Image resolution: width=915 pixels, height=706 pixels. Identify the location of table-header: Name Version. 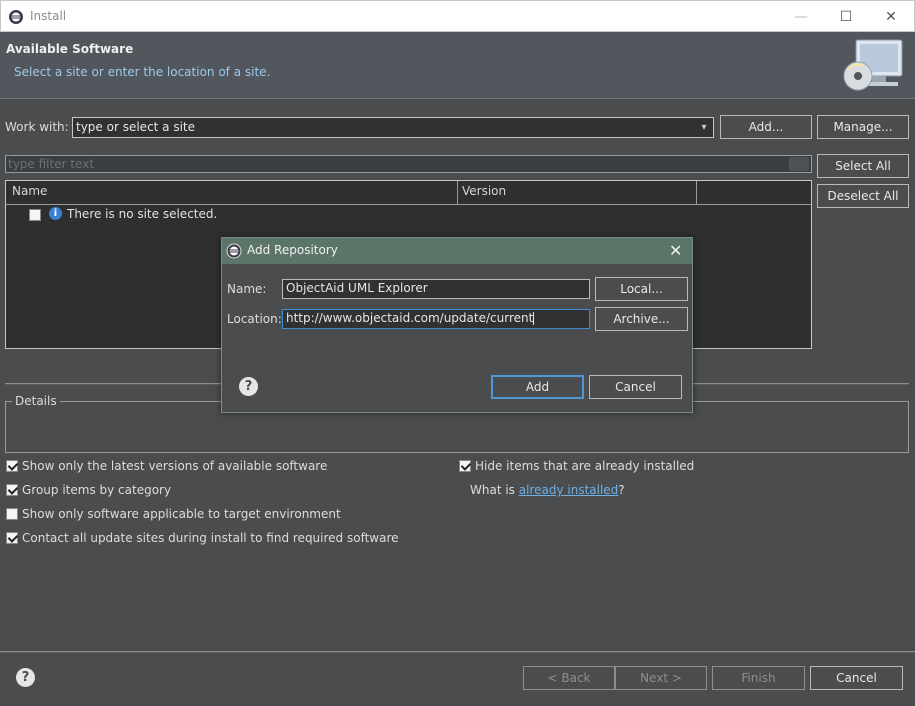
(408, 193).